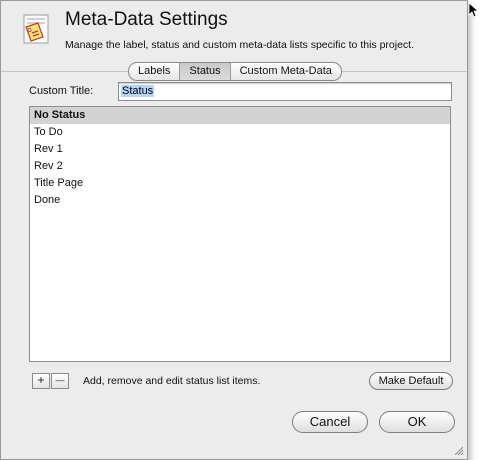 This screenshot has width=480, height=460. I want to click on mouse-pointer-icon, so click(473, 10).